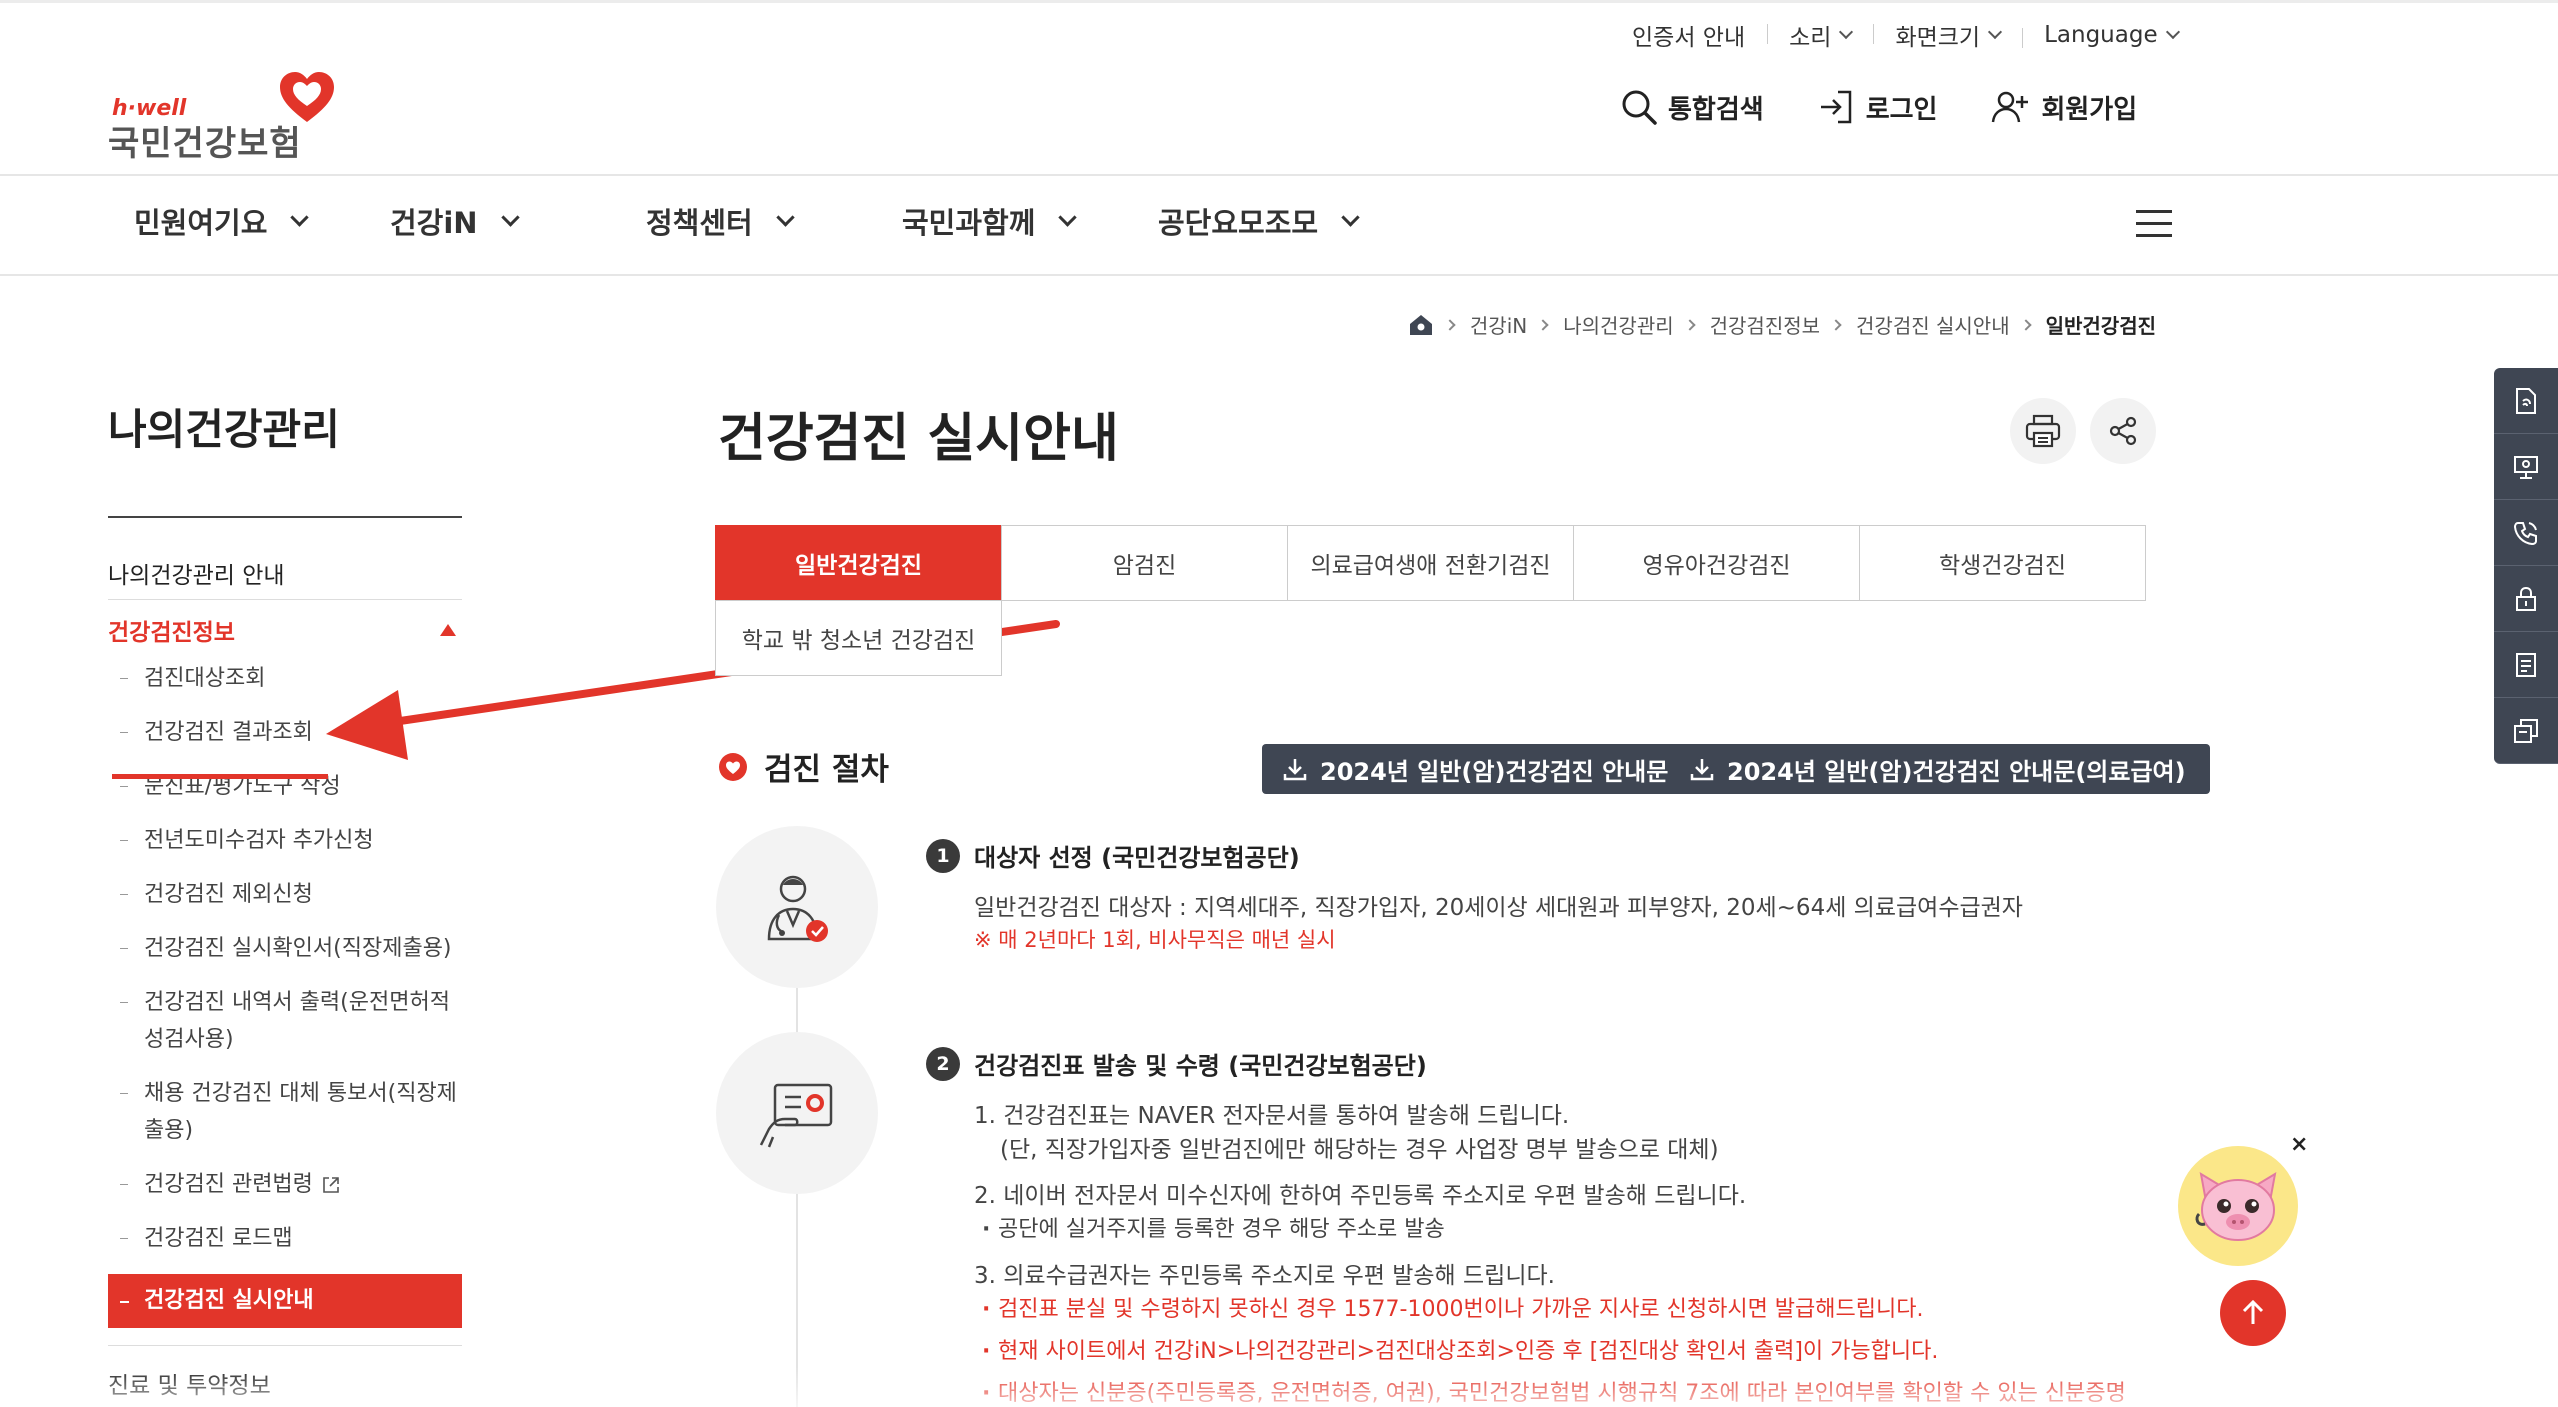 This screenshot has width=2558, height=1407. I want to click on sound-dropdown: 소리, so click(1820, 35).